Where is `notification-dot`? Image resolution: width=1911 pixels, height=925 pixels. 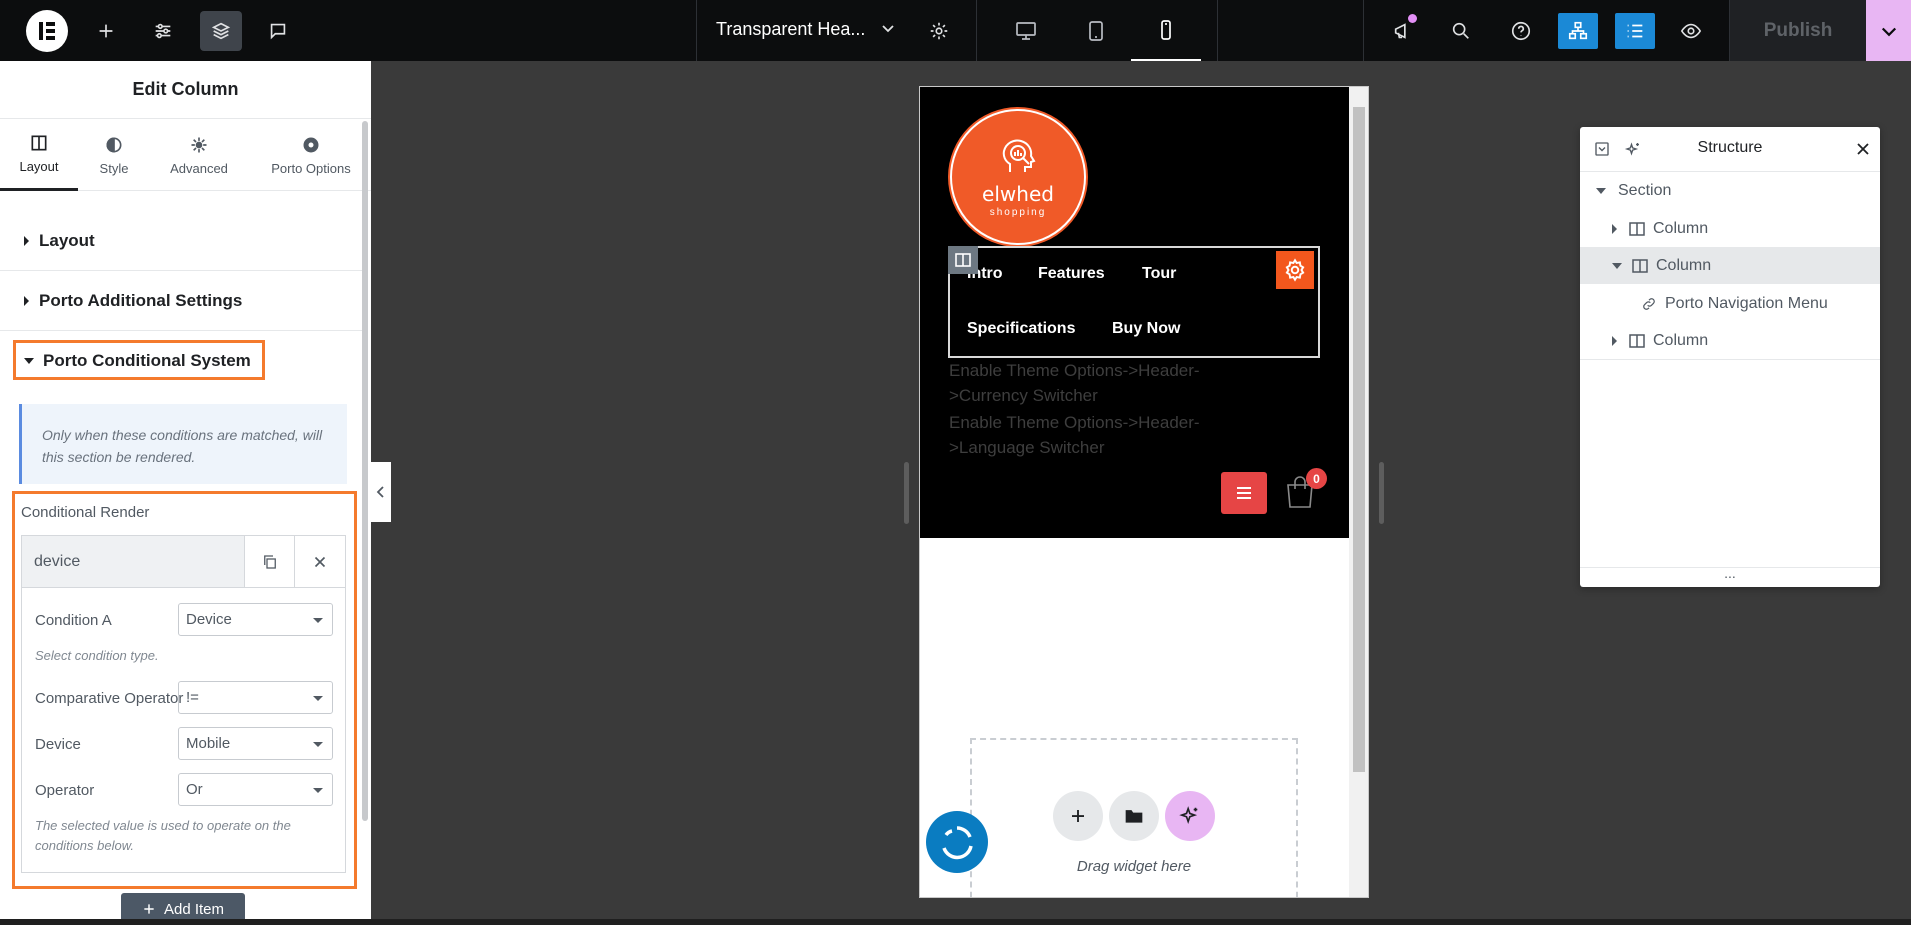
notification-dot is located at coordinates (1412, 18).